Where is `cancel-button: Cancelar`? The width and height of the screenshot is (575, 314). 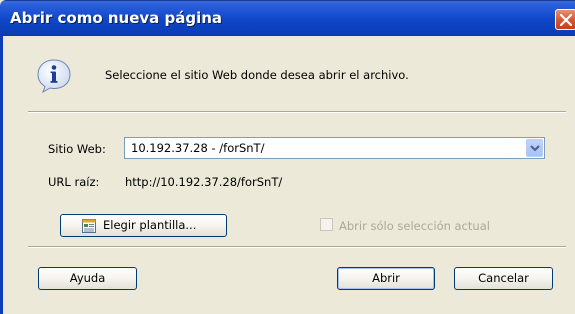
cancel-button: Cancelar is located at coordinates (503, 278).